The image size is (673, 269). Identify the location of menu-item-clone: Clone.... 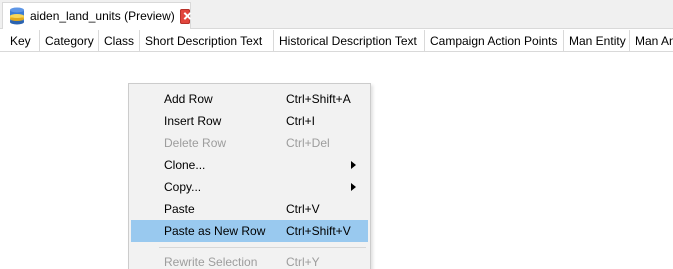
(249, 165).